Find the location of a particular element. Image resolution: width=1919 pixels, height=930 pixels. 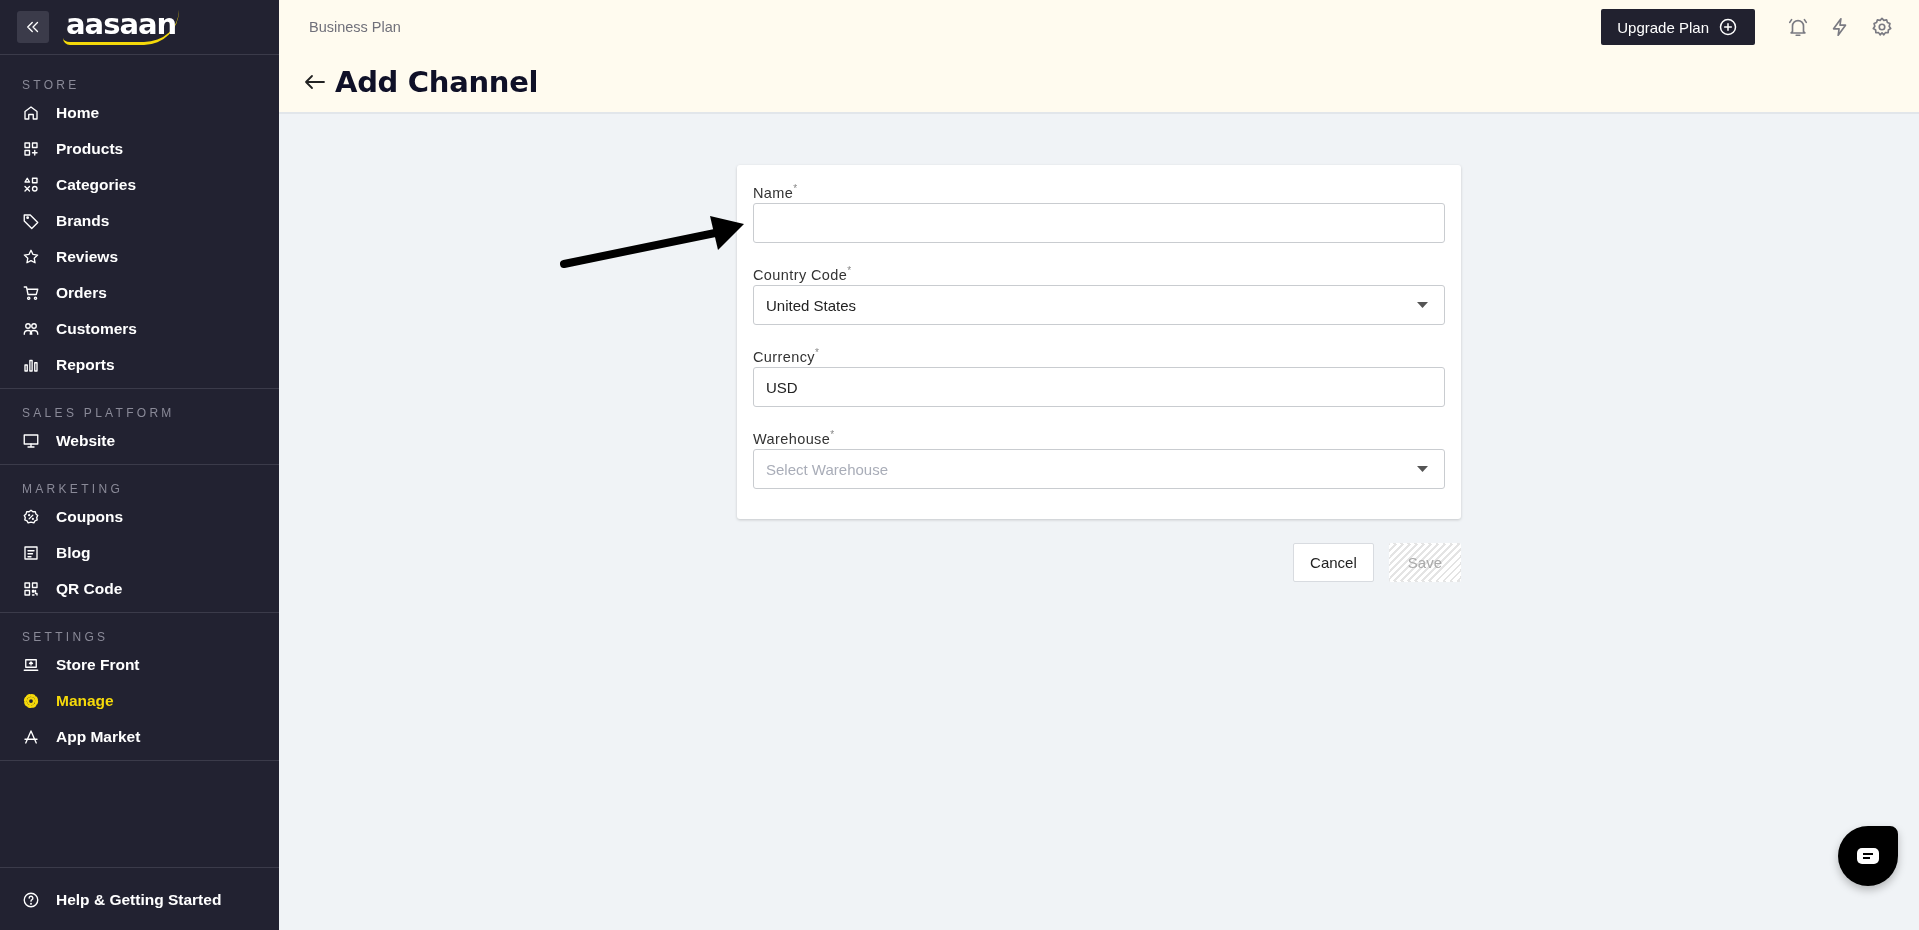

sidebar-item: Reports is located at coordinates (139, 365).